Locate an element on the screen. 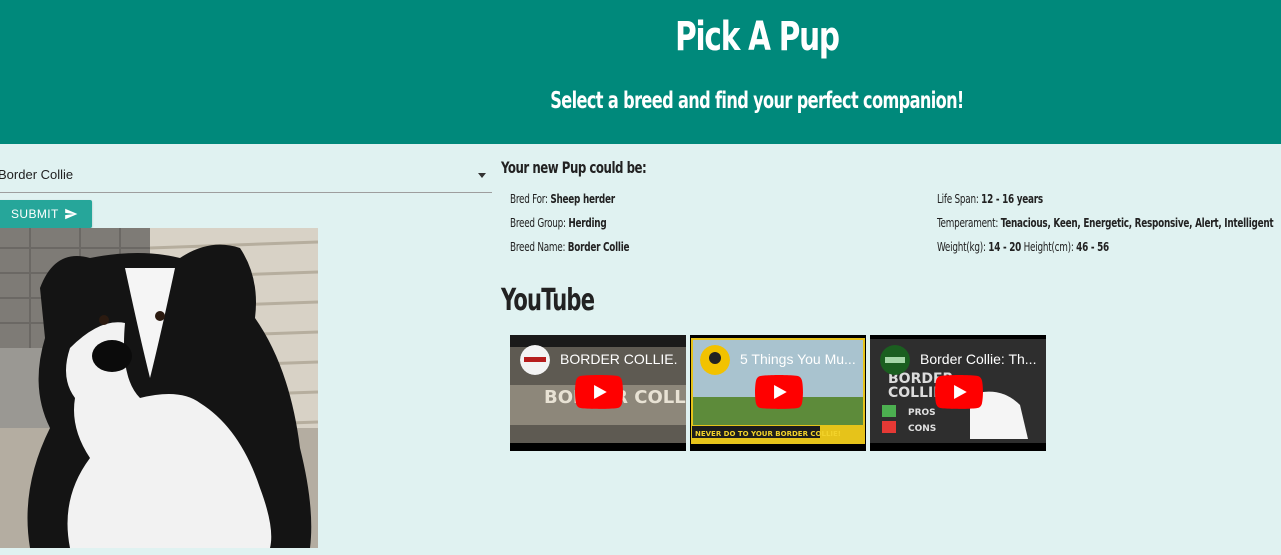 The image size is (1281, 555). breed-name-value: Border Collie is located at coordinates (598, 247).